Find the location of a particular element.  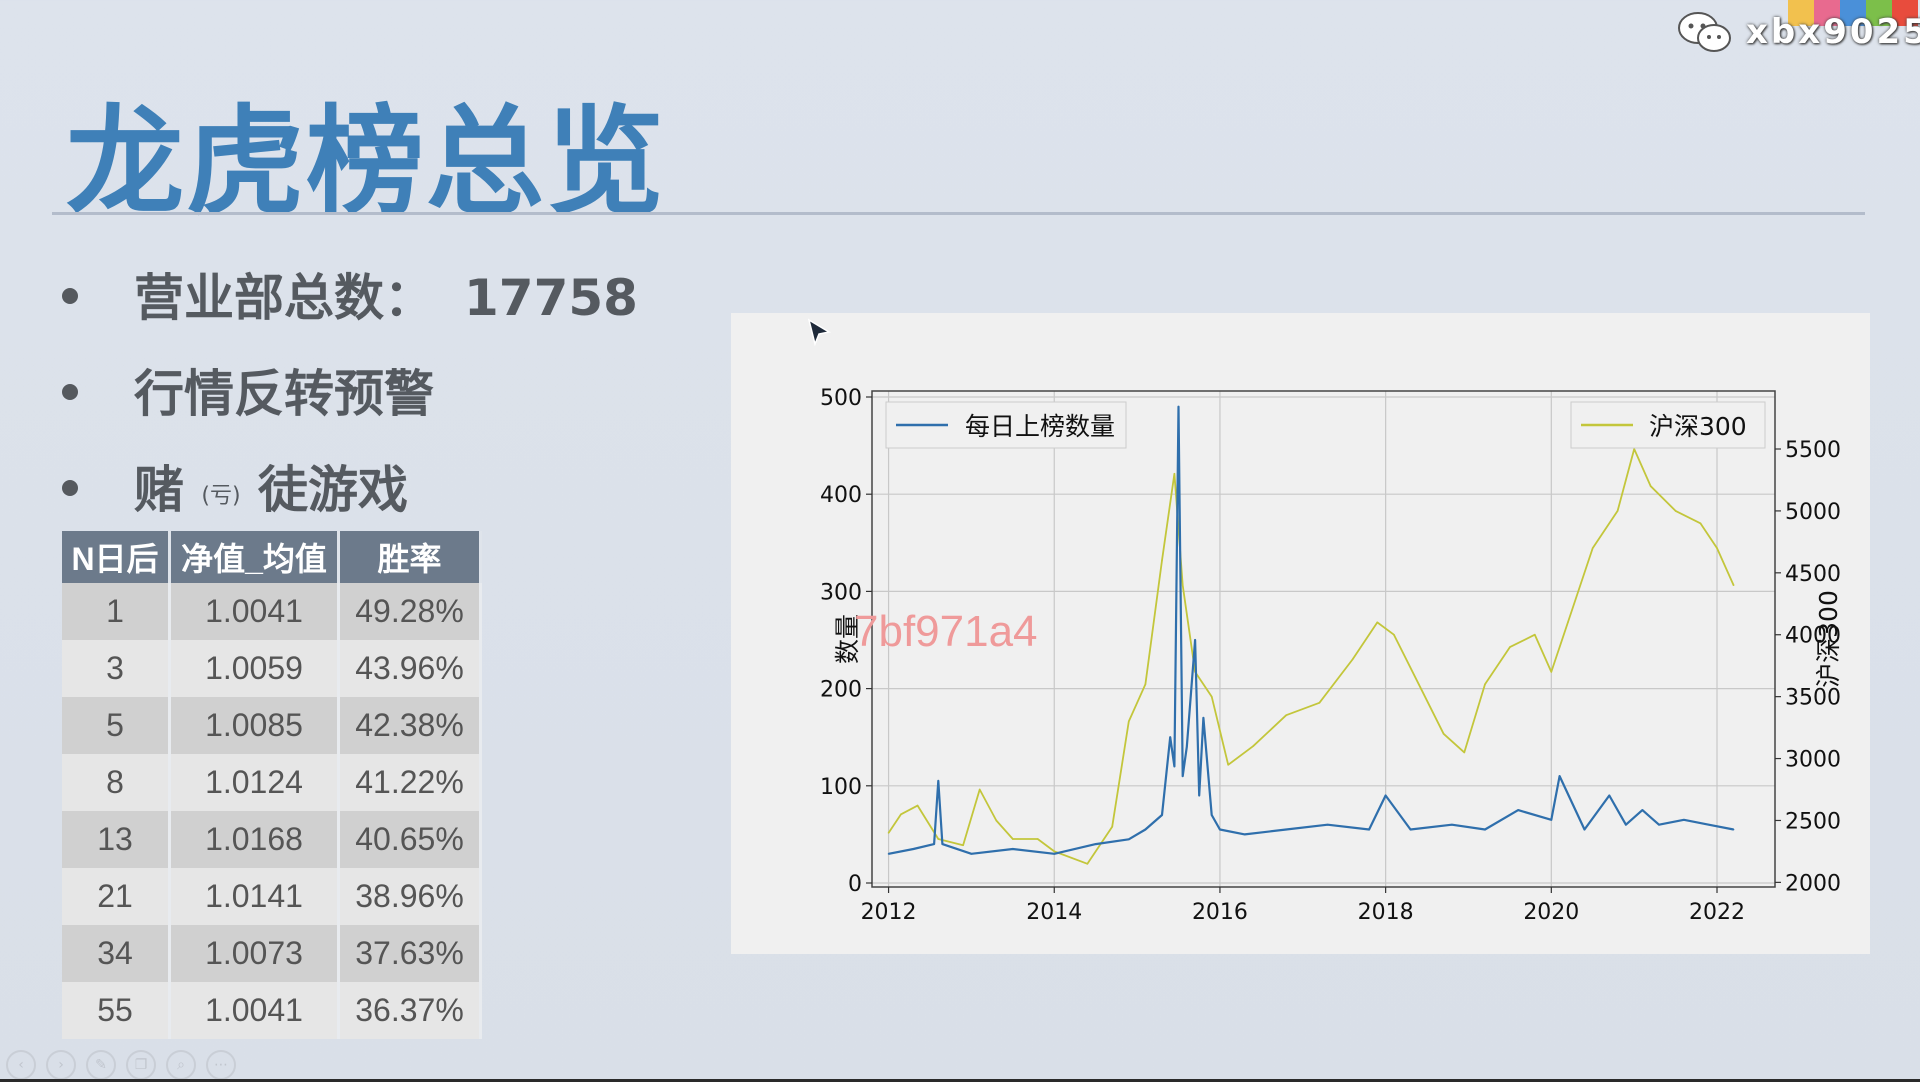

watermark-id: 7bf971a4 is located at coordinates (946, 631).